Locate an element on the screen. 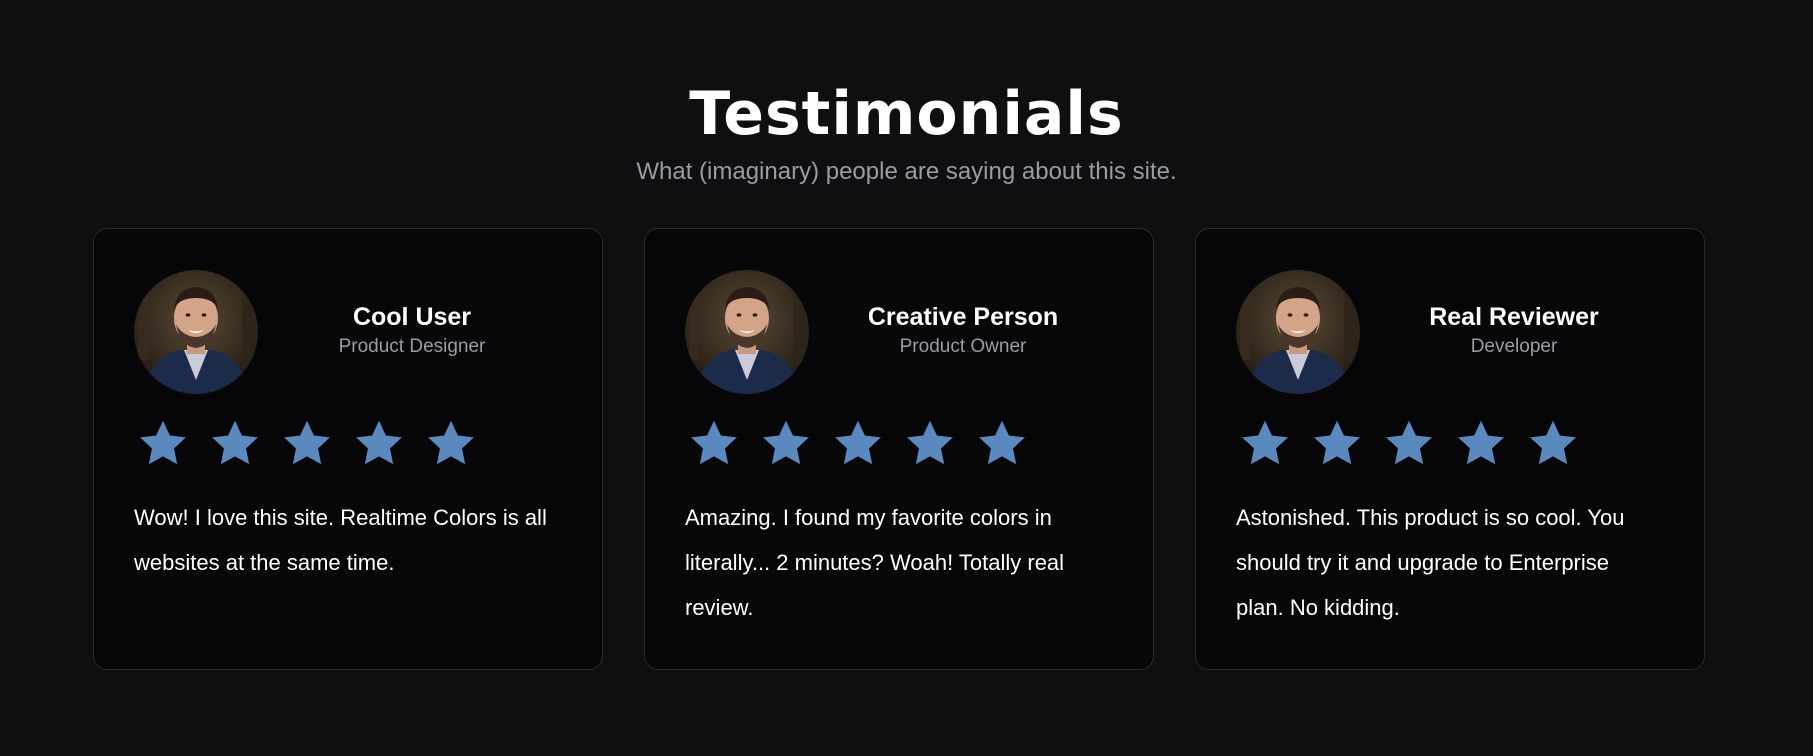  person-name: Creative Person is located at coordinates (963, 317).